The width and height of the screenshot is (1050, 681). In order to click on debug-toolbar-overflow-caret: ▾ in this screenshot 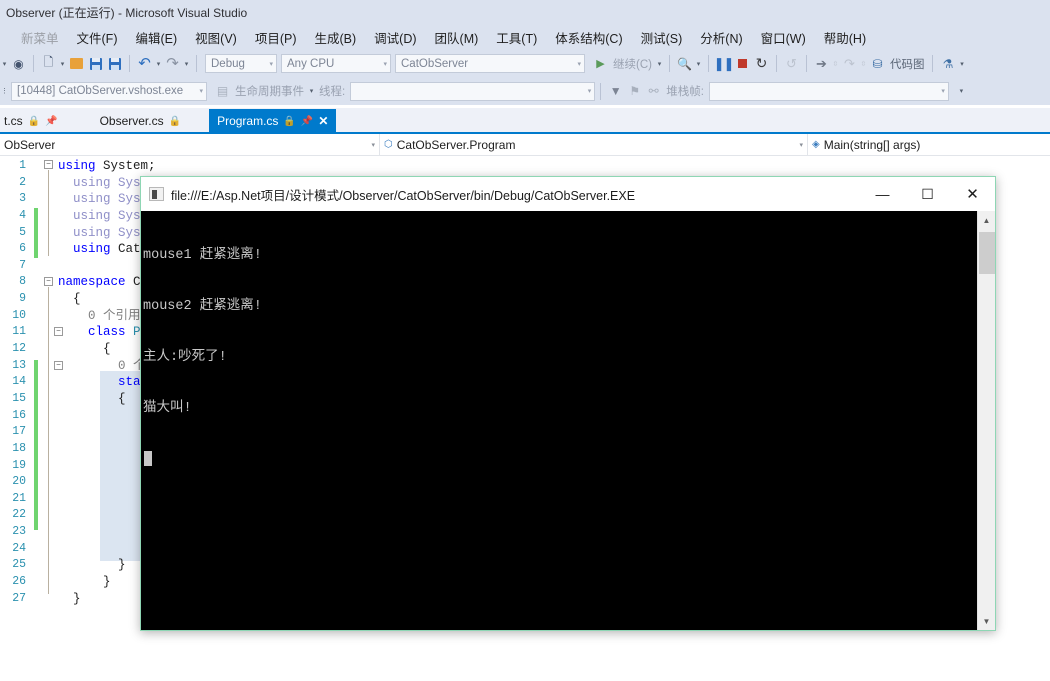, I will do `click(961, 91)`.